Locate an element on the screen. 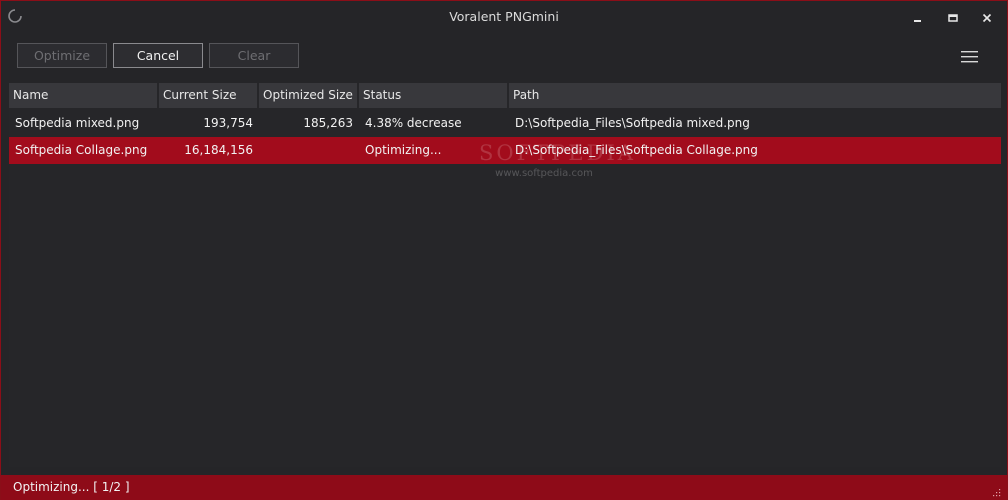 The image size is (1008, 500). minimize-button is located at coordinates (918, 18).